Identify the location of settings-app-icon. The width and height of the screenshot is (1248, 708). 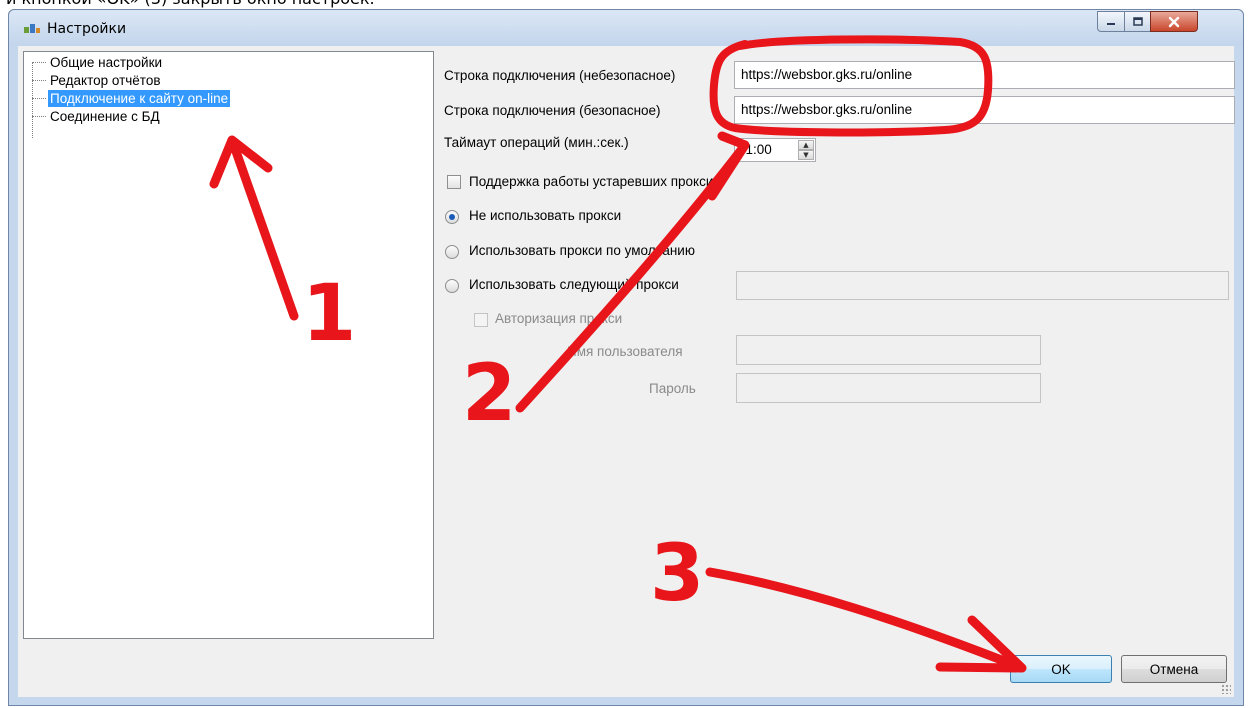
(32, 28).